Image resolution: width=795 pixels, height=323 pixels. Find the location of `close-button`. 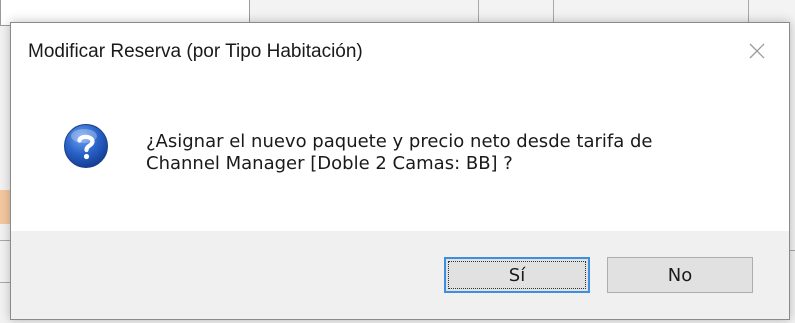

close-button is located at coordinates (757, 51).